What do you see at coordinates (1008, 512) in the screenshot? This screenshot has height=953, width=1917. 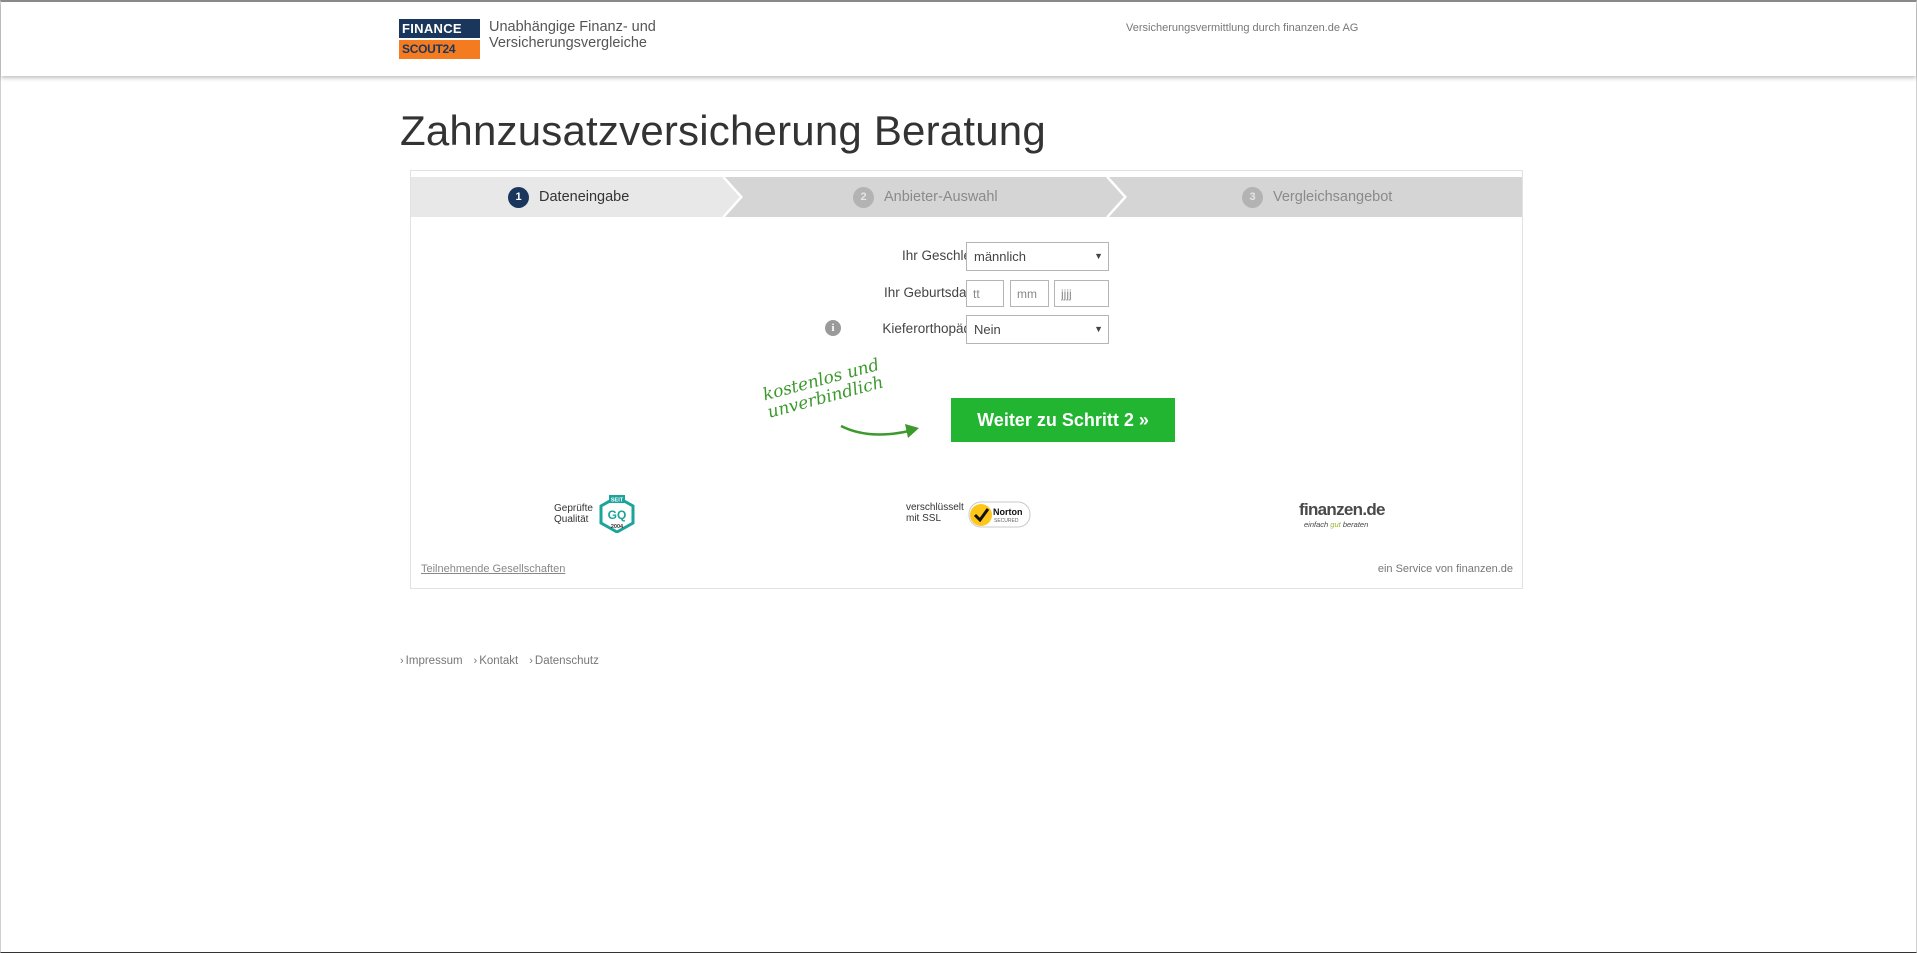 I see `norton-name: Norton` at bounding box center [1008, 512].